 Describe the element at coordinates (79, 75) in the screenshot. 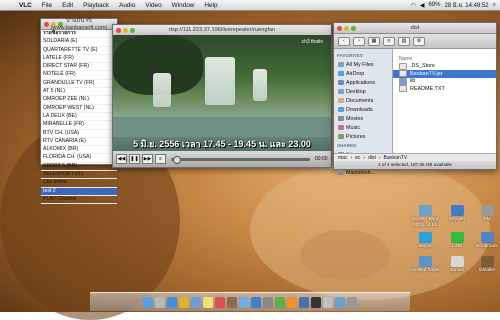

I see `playlist-item: NOTELE (FR)` at that location.